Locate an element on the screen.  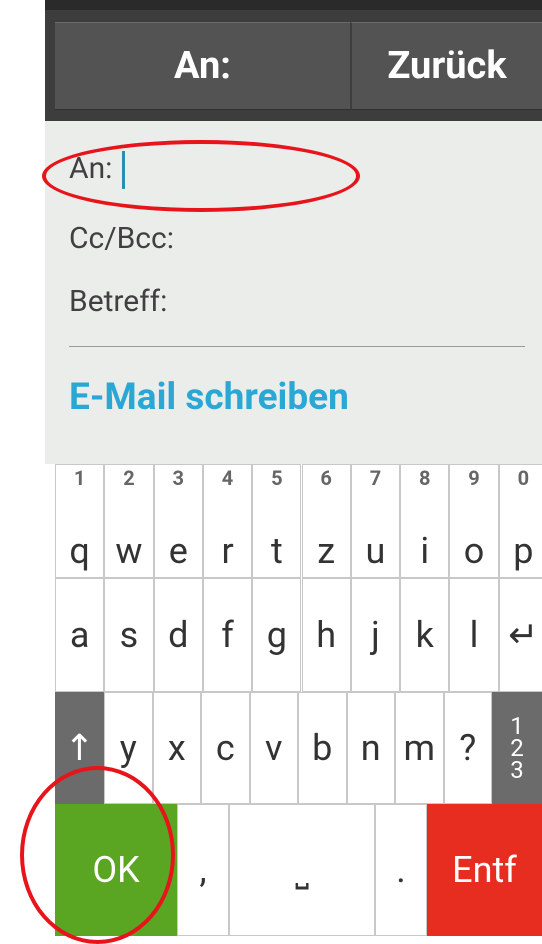
key-a: a is located at coordinates (80, 635).